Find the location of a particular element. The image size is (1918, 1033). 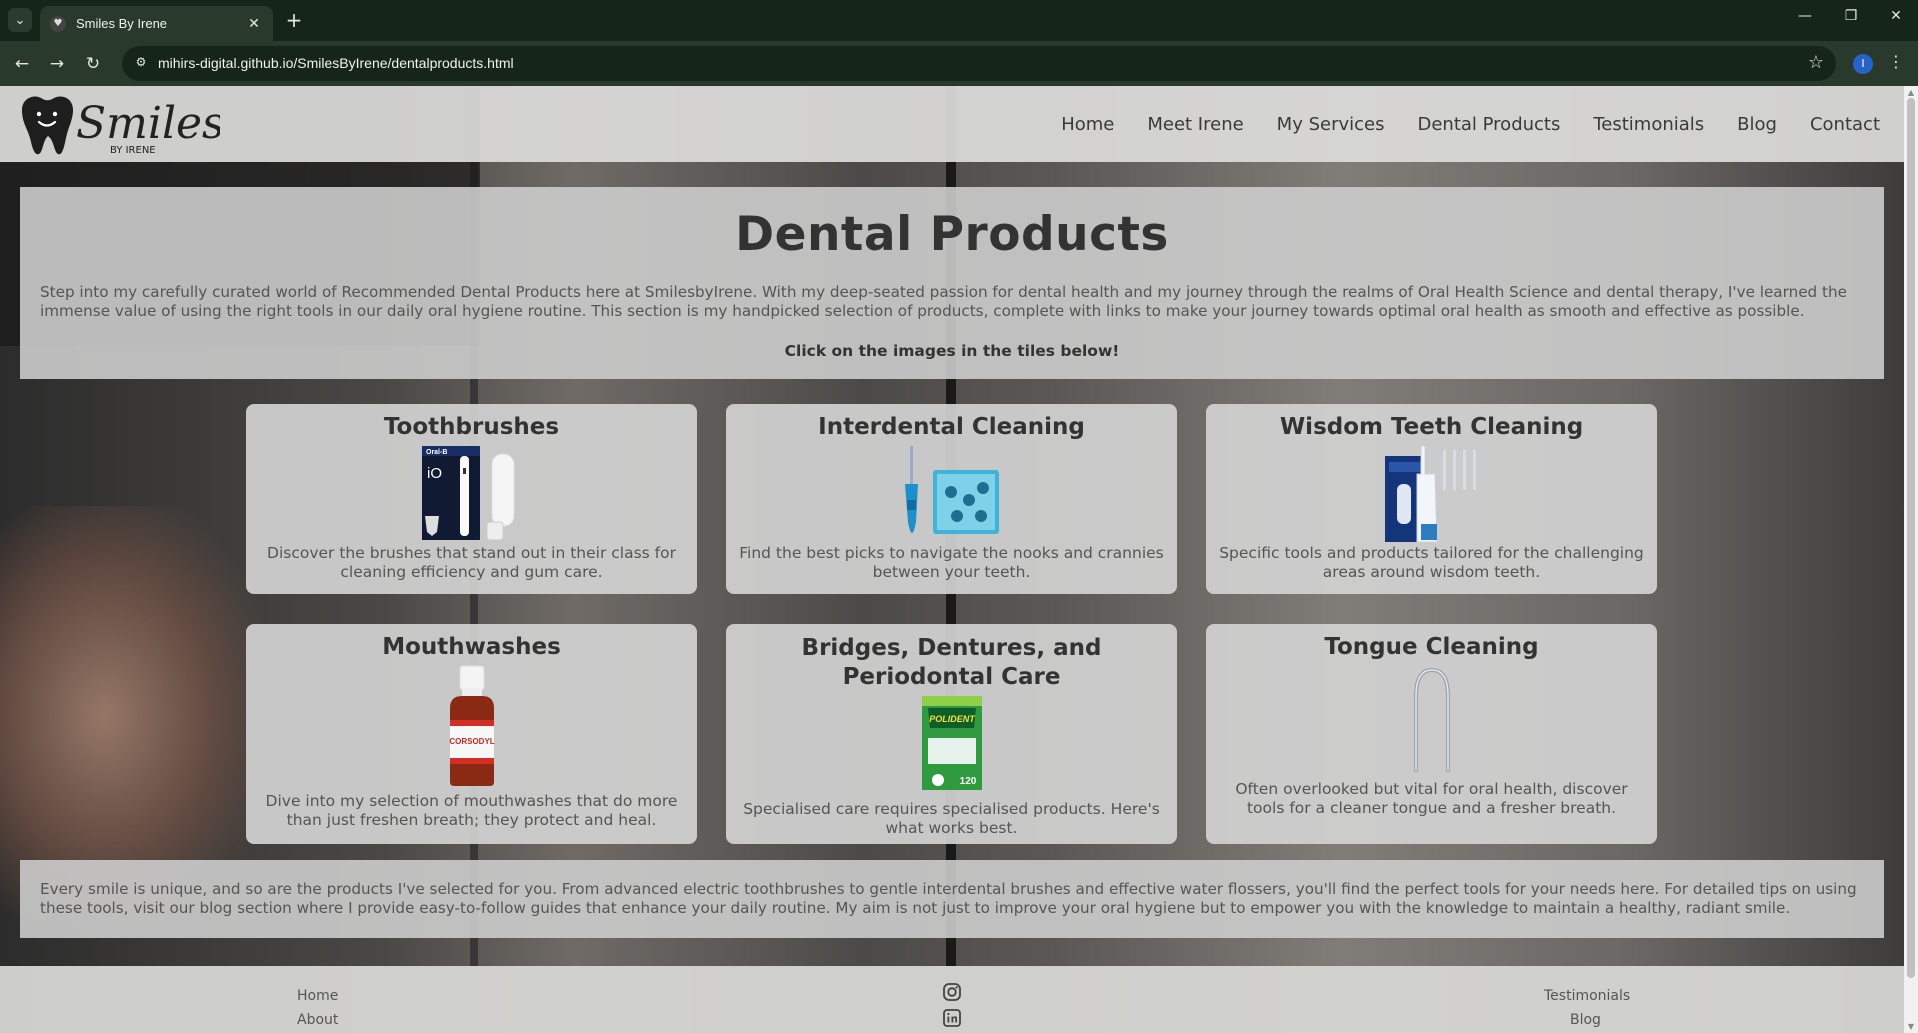

page-scrollbar: ▲ ▼ is located at coordinates (1911, 559).